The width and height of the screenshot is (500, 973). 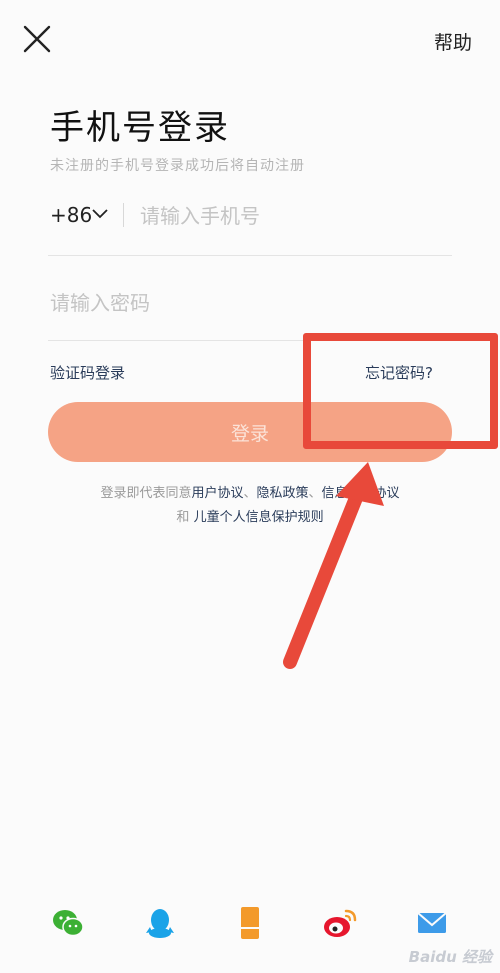 What do you see at coordinates (361, 493) in the screenshot?
I see `third-party-agreement-link: 信息用户协议` at bounding box center [361, 493].